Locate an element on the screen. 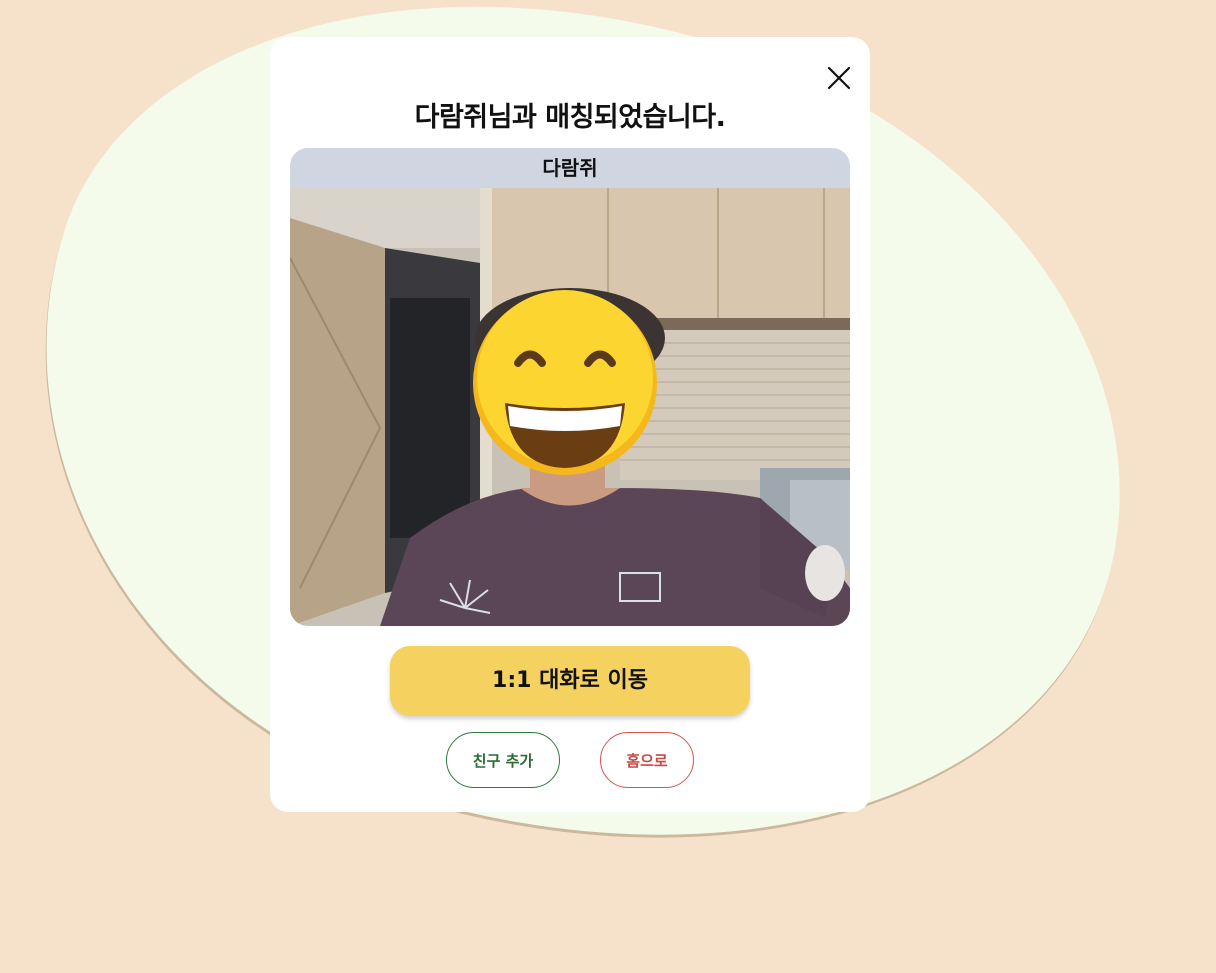 The width and height of the screenshot is (1216, 973). grinning-face-emoji-icon is located at coordinates (565, 382).